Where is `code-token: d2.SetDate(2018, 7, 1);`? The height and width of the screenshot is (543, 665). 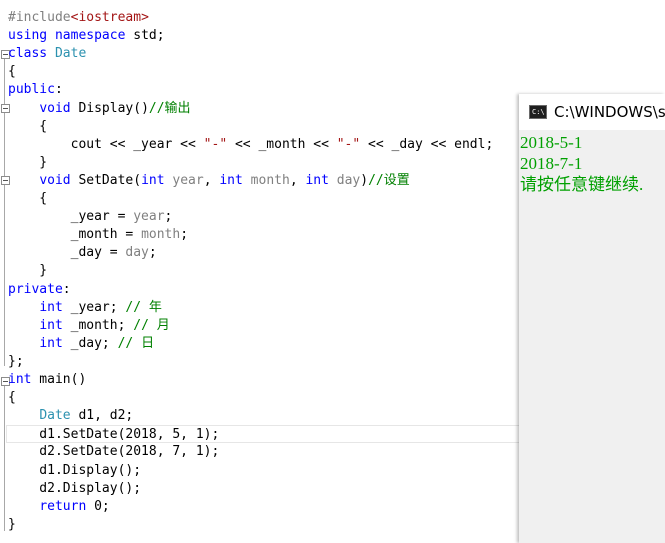
code-token: d2.SetDate(2018, 7, 1); is located at coordinates (114, 451).